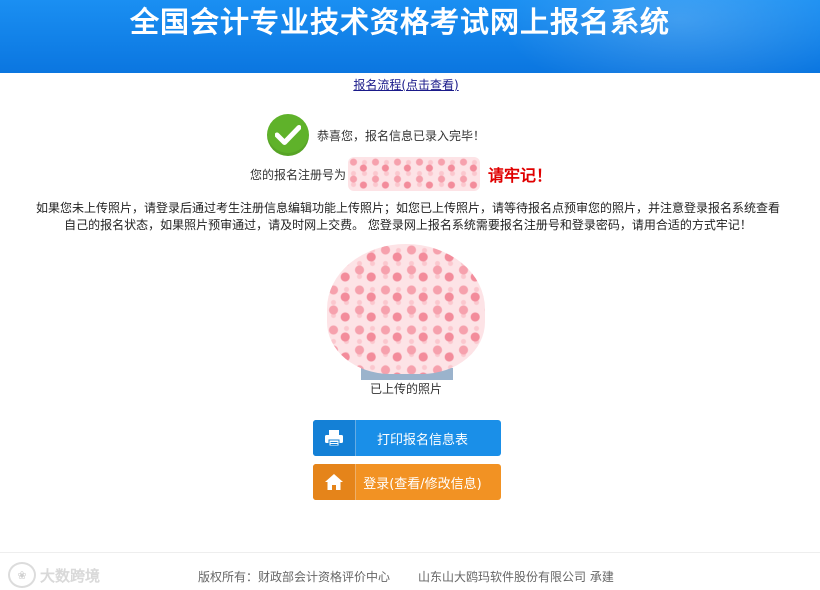 The image size is (820, 590). What do you see at coordinates (410, 577) in the screenshot?
I see `footer: 版权所有：财政部会计资格评价中心 山东山大鸥玛软件股份有限公司 承建` at bounding box center [410, 577].